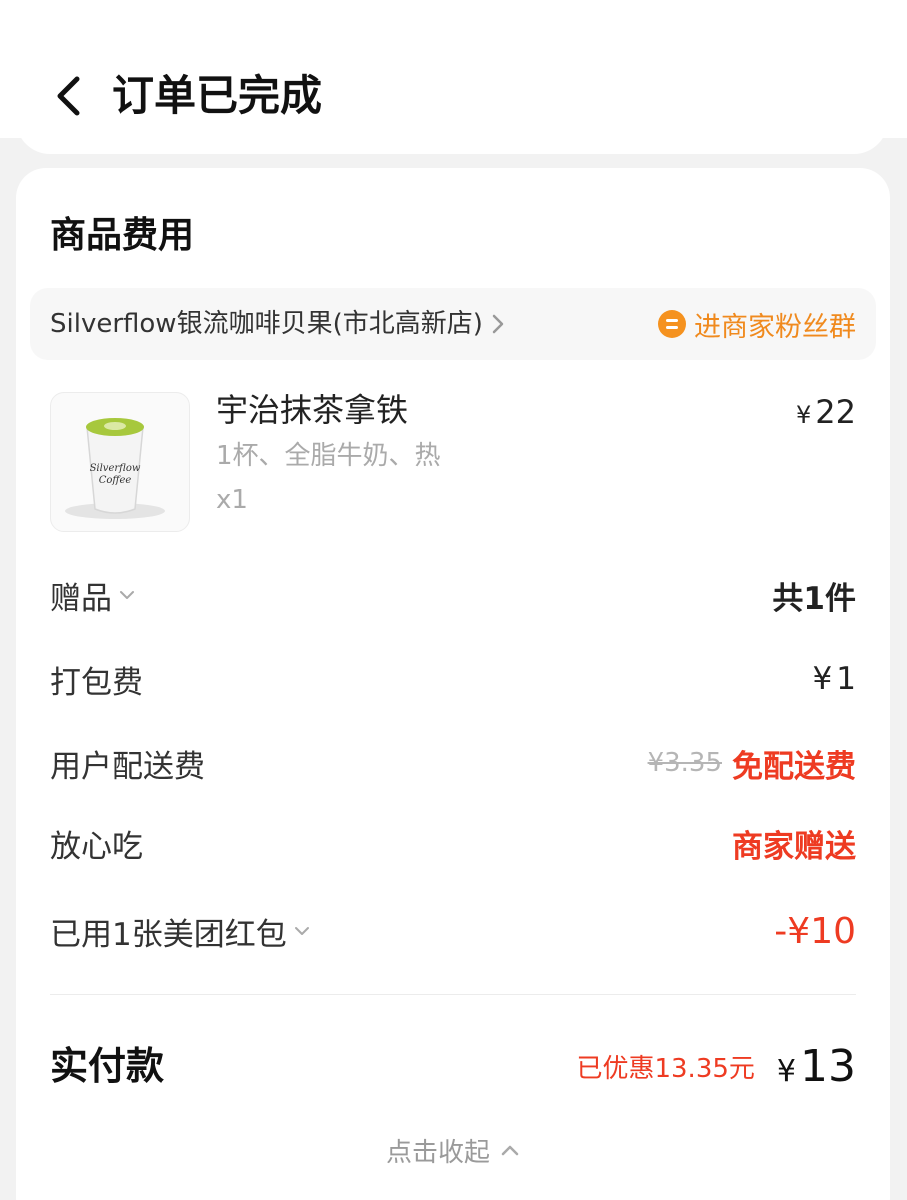  What do you see at coordinates (672, 324) in the screenshot?
I see `chat-group-icon` at bounding box center [672, 324].